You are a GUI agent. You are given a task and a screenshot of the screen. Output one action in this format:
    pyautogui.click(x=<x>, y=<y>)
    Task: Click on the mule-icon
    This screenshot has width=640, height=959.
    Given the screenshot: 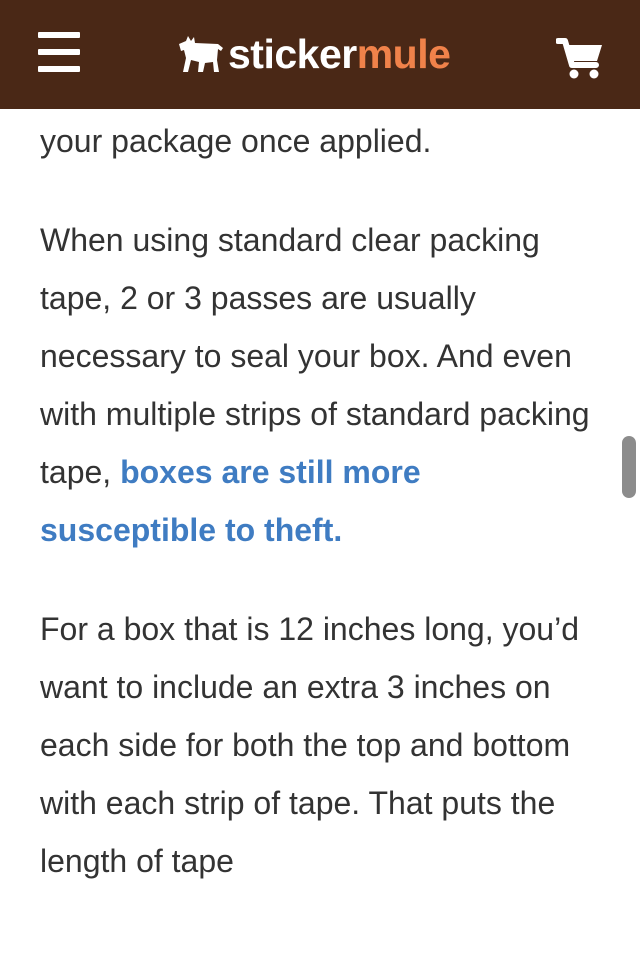 What is the action you would take?
    pyautogui.click(x=201, y=54)
    